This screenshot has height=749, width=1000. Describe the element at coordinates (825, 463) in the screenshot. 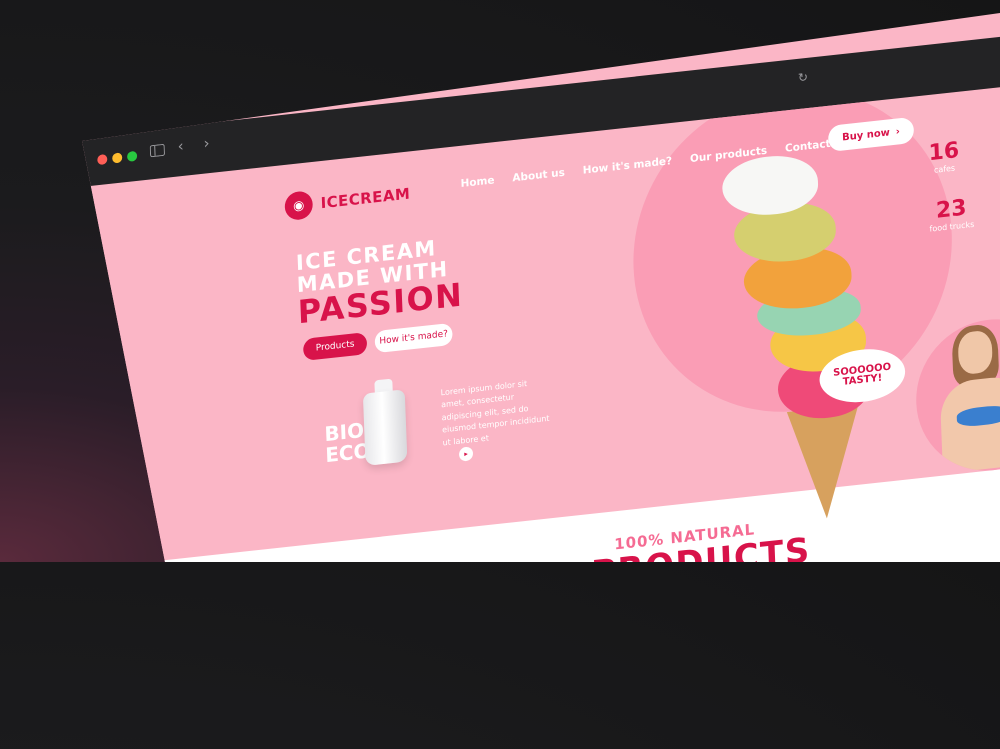

I see `waffle-cone` at that location.